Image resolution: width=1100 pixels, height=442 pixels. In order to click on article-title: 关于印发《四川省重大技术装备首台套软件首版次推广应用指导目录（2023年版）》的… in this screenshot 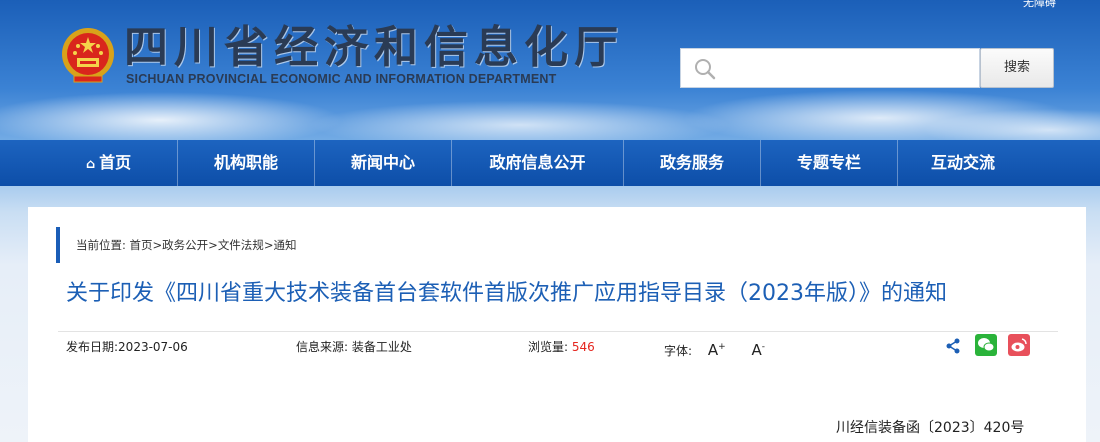, I will do `click(506, 293)`.